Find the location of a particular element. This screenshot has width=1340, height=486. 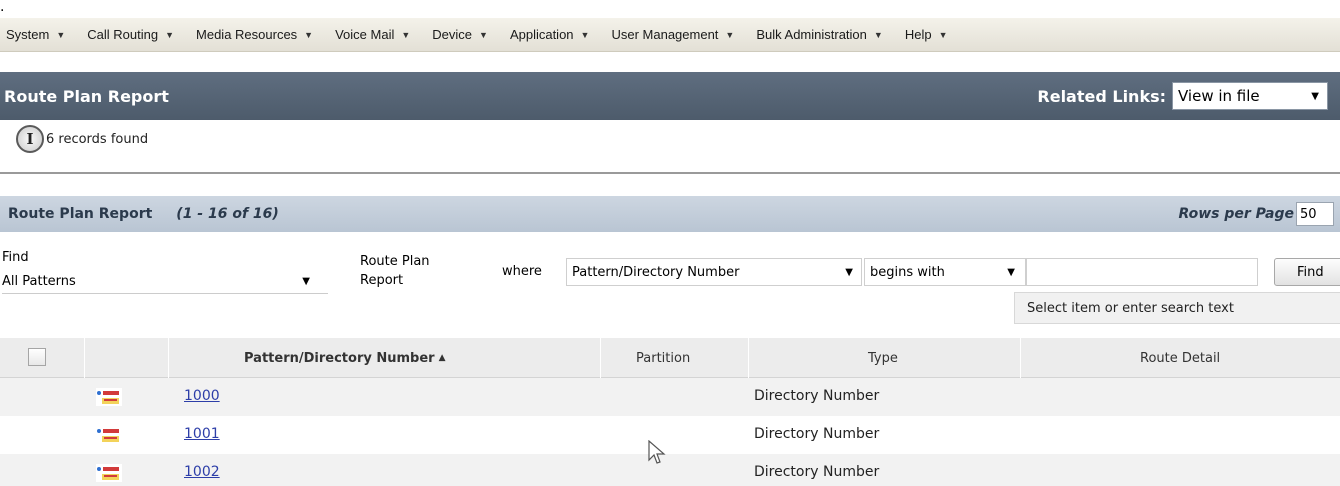

record-count: (1 - 16 of 16) is located at coordinates (227, 214).